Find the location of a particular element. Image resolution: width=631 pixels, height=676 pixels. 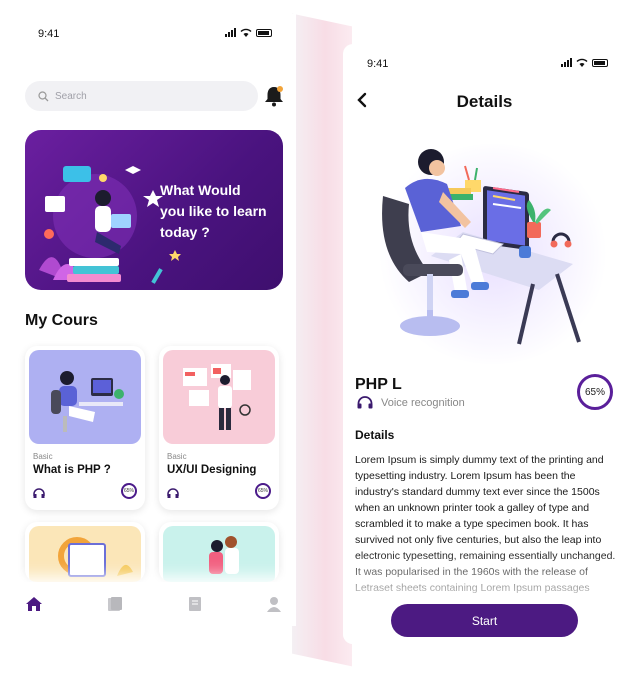

course-card-php: Basic What is PHP ? 65% is located at coordinates (85, 428).